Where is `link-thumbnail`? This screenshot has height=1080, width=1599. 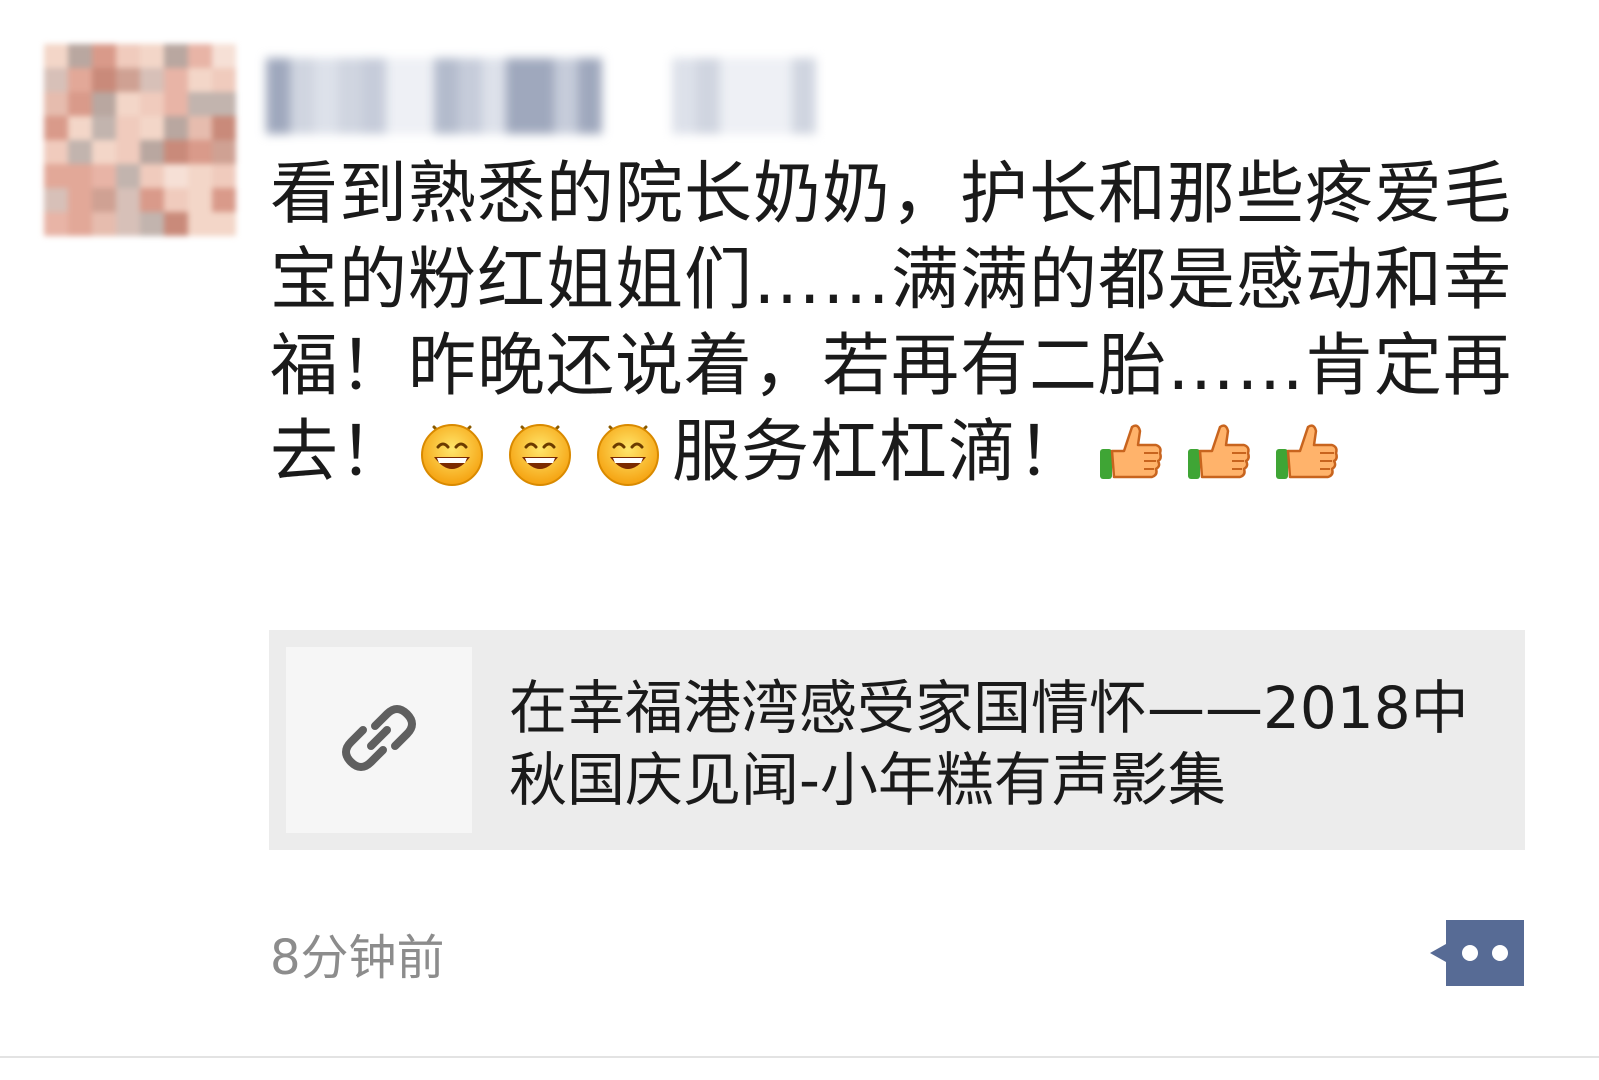 link-thumbnail is located at coordinates (379, 740).